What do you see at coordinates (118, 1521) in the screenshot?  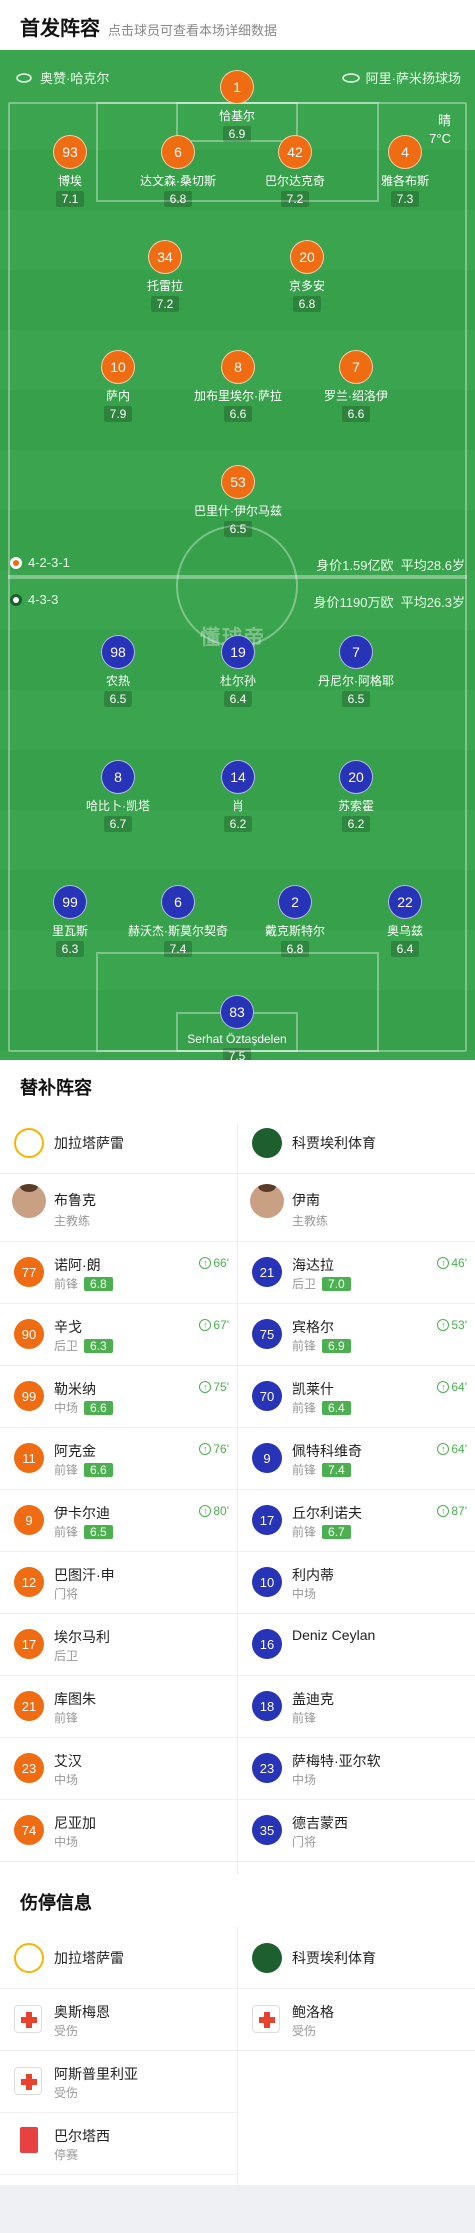 I see `sub-player-row: 9 伊卡尔迪 前锋 6.5 ↑ 80'` at bounding box center [118, 1521].